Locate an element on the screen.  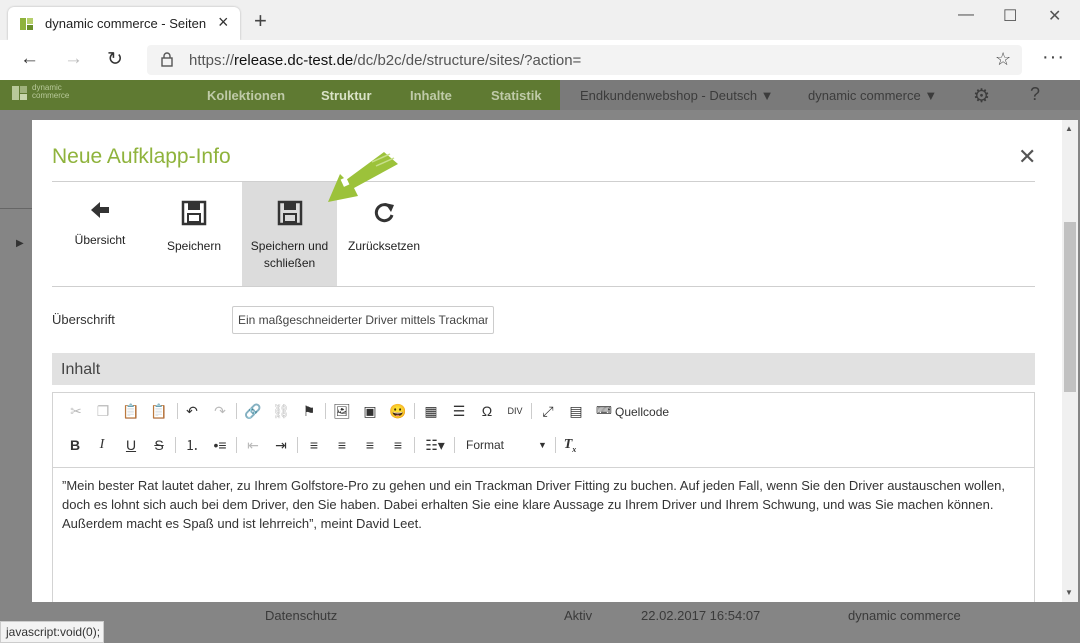
italic-icon: I is located at coordinates (102, 445).